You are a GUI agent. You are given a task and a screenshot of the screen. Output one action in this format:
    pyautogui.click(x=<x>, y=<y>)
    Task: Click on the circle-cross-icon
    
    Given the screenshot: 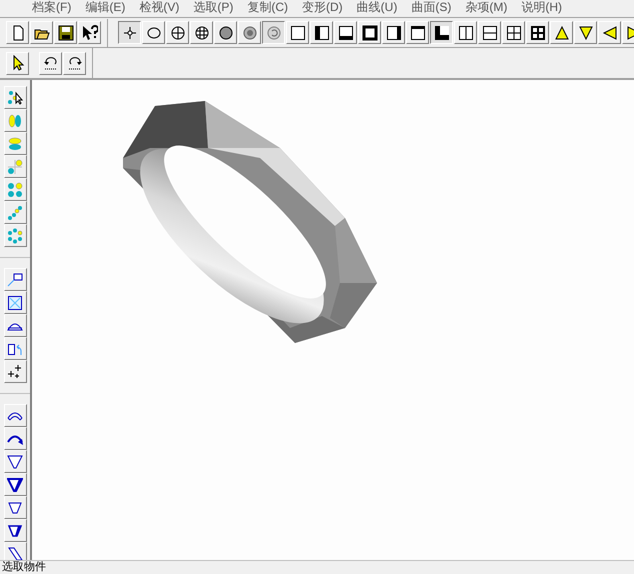 What is the action you would take?
    pyautogui.click(x=178, y=32)
    